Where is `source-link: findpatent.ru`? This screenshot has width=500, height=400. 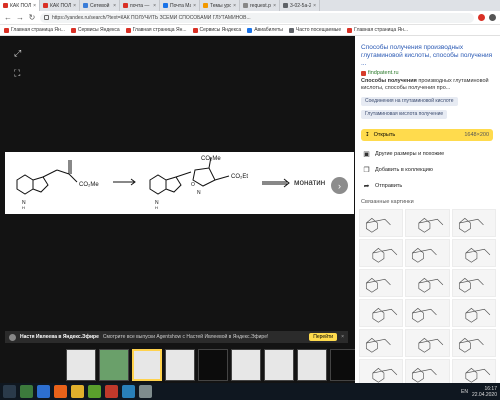 source-link: findpatent.ru is located at coordinates (380, 73).